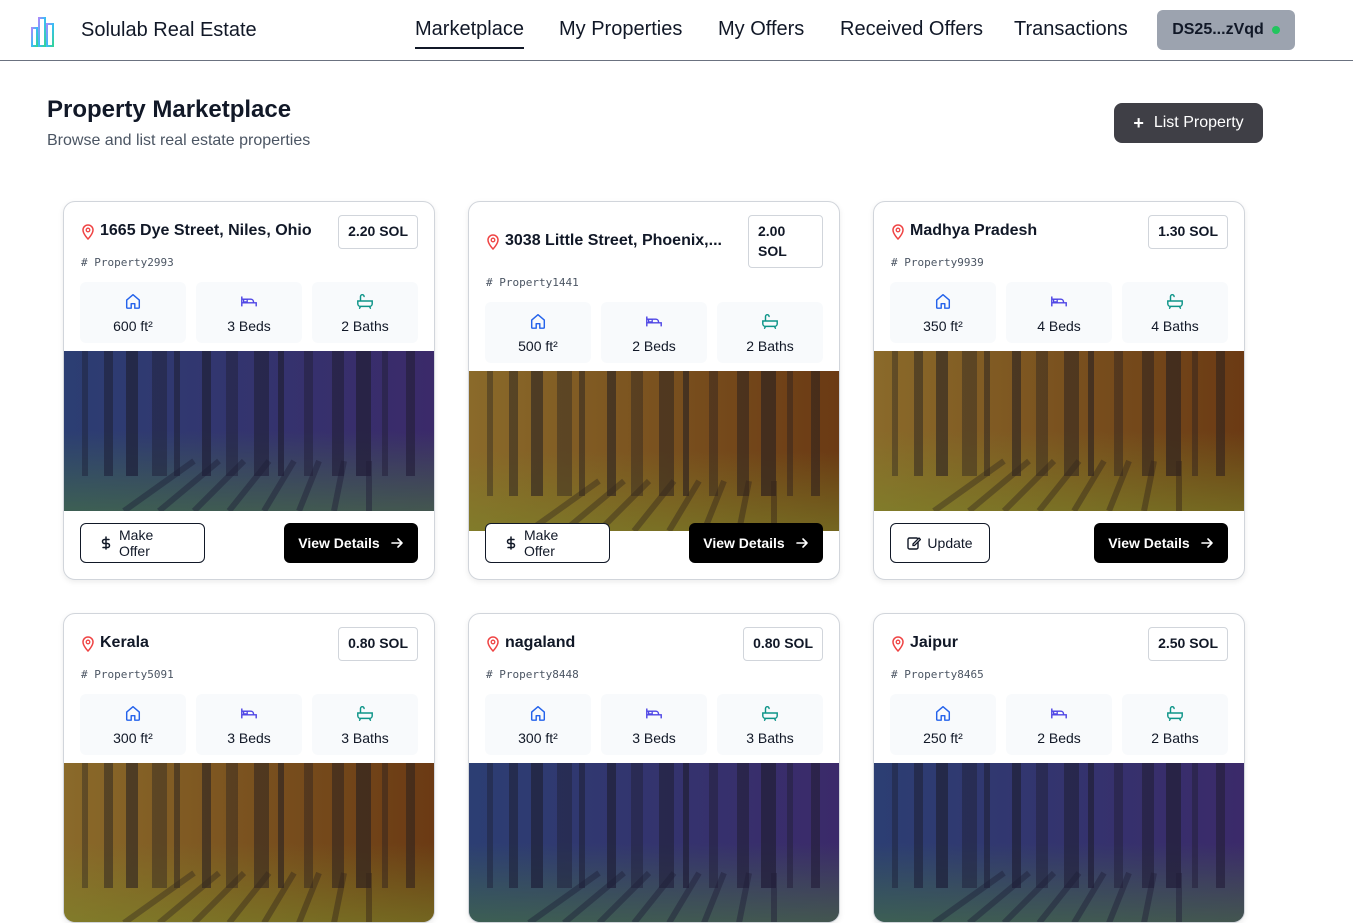 The height and width of the screenshot is (923, 1353). I want to click on property-stats: 350 ft² 4 Beds 4 Baths, so click(1059, 312).